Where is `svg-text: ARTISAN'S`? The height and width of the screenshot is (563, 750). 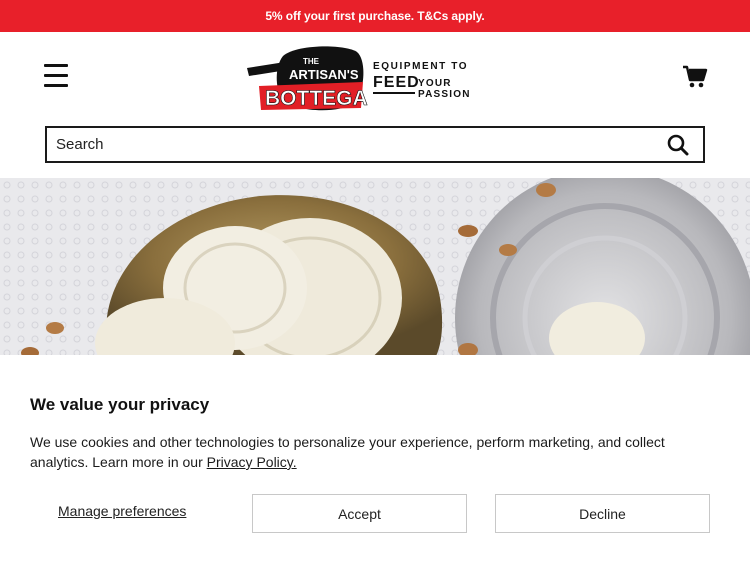
svg-text: ARTISAN'S is located at coordinates (324, 74).